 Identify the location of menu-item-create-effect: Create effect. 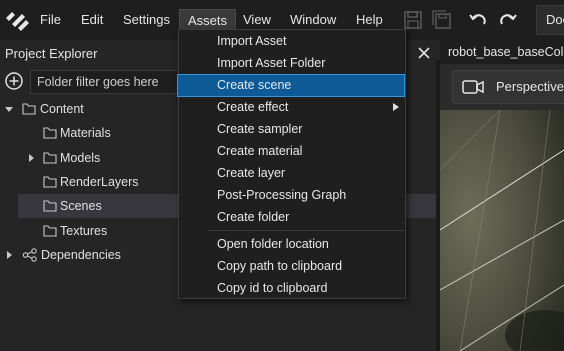
(292, 107).